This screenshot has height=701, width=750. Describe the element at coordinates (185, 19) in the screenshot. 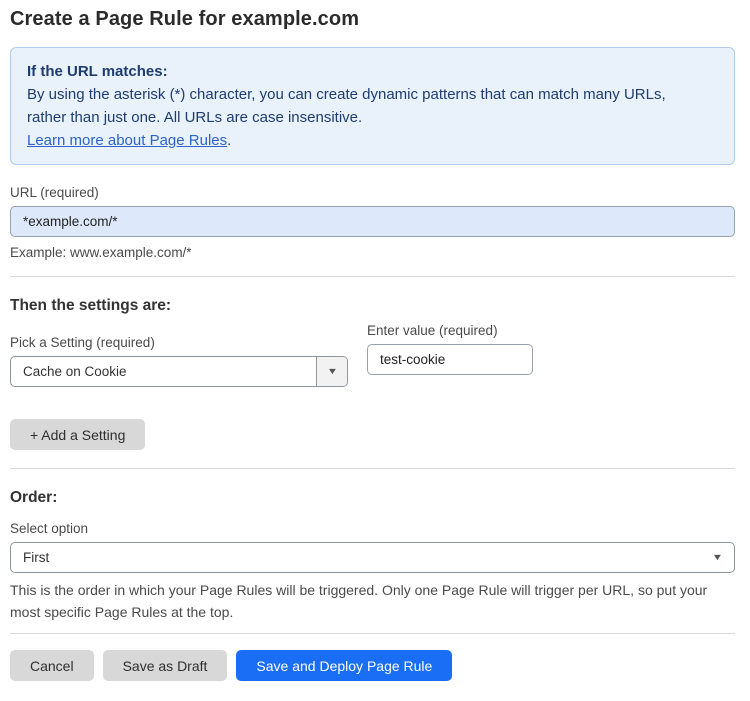

I see `page-title: Create a Page Rule for example.com` at that location.